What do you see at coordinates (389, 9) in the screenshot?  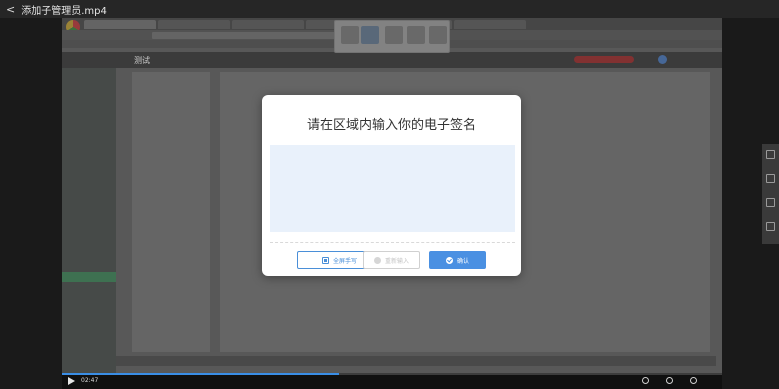 I see `player-title-bar: < 添加子管理员.mp4` at bounding box center [389, 9].